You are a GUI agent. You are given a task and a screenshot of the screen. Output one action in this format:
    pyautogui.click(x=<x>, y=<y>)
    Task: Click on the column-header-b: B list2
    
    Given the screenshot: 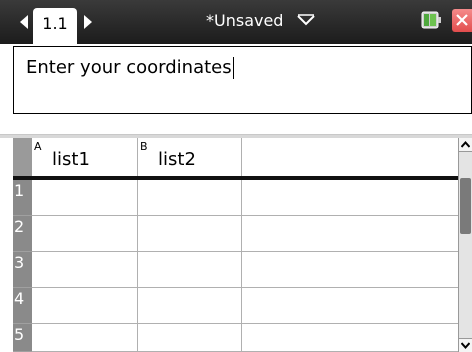 What is the action you would take?
    pyautogui.click(x=190, y=157)
    